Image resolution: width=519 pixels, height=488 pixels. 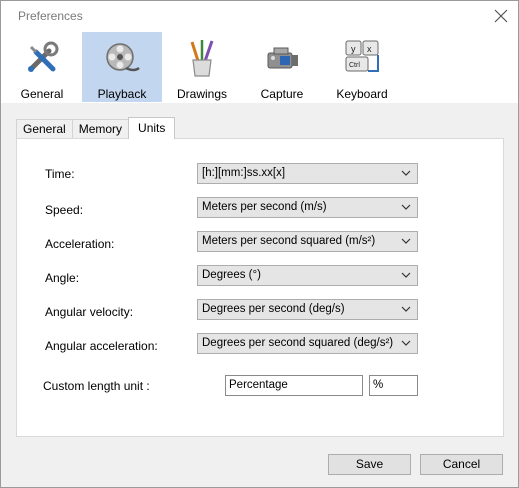 I want to click on angular-velocity-unit-select: Degrees per second (deg/s), so click(x=307, y=309).